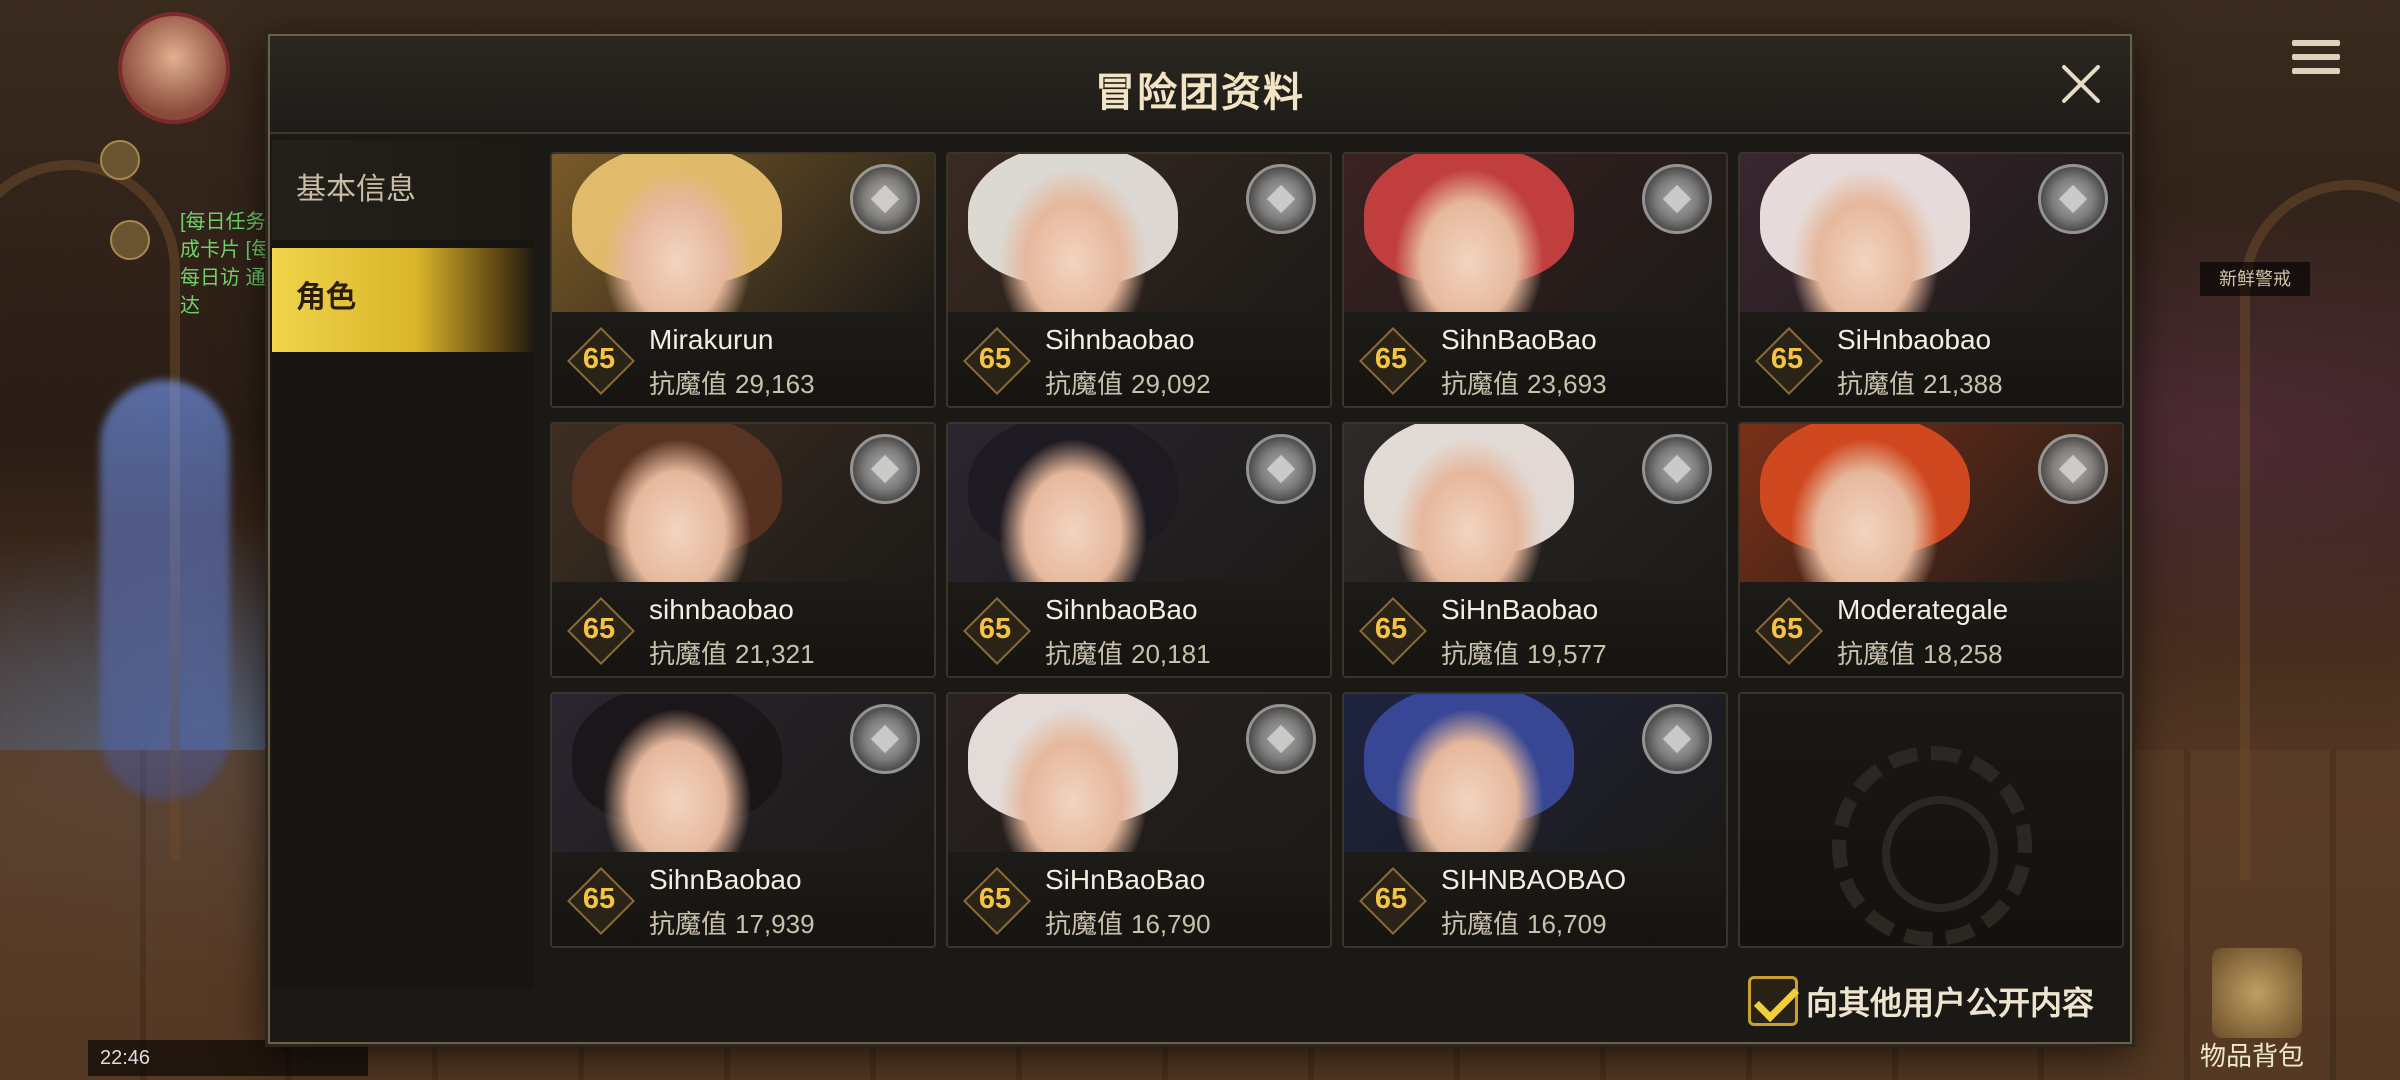 This screenshot has width=2400, height=1080. What do you see at coordinates (1524, 382) in the screenshot?
I see `resist-value-row: 抗魔值 23,693` at bounding box center [1524, 382].